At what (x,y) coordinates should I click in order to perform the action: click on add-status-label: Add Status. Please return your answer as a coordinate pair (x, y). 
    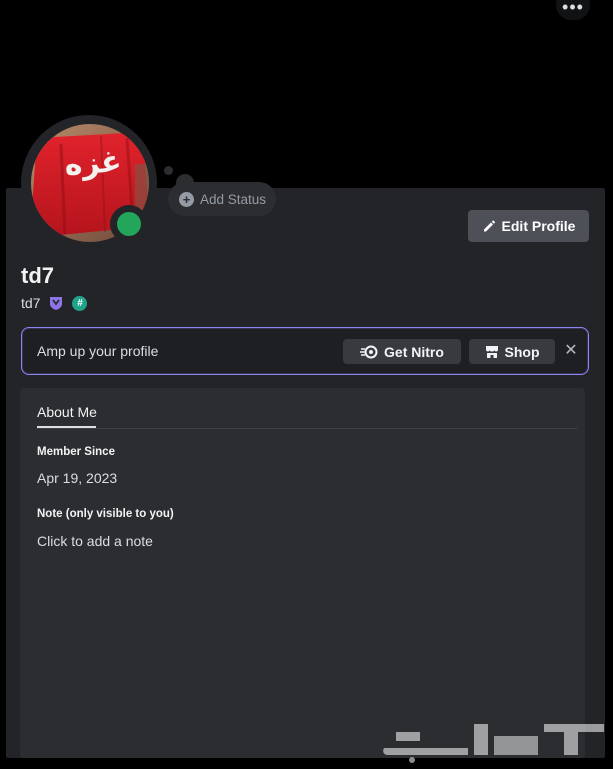
    Looking at the image, I should click on (233, 199).